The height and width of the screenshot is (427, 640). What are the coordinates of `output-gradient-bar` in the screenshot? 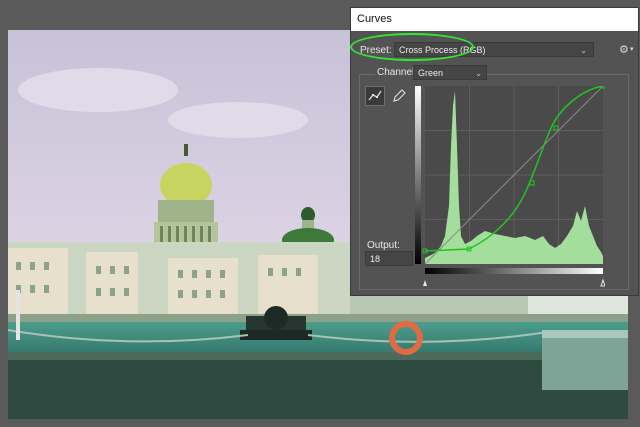 It's located at (418, 175).